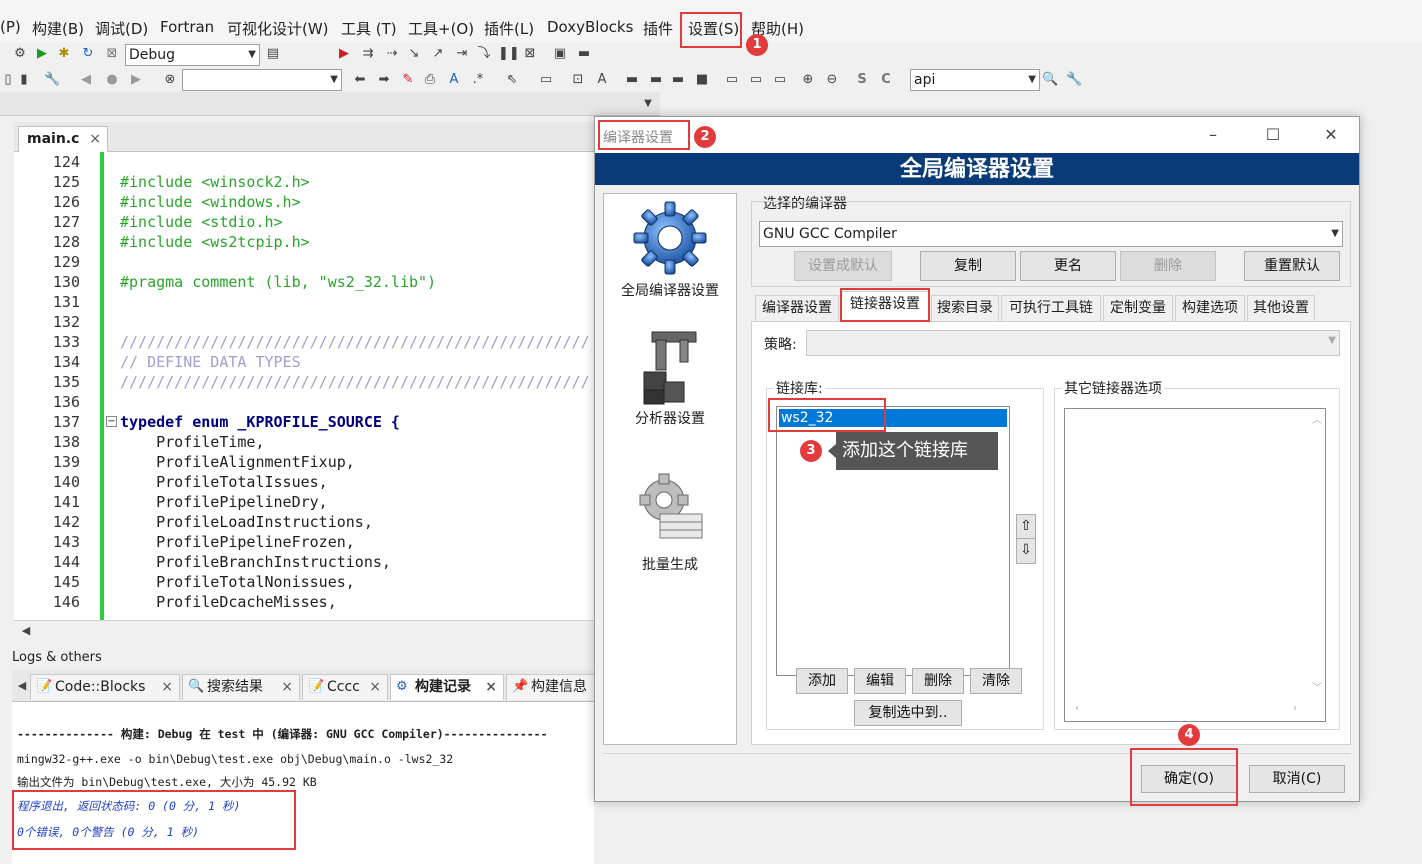 Image resolution: width=1422 pixels, height=864 pixels. Describe the element at coordinates (512, 80) in the screenshot. I see `pointer-icon: ⇖` at that location.